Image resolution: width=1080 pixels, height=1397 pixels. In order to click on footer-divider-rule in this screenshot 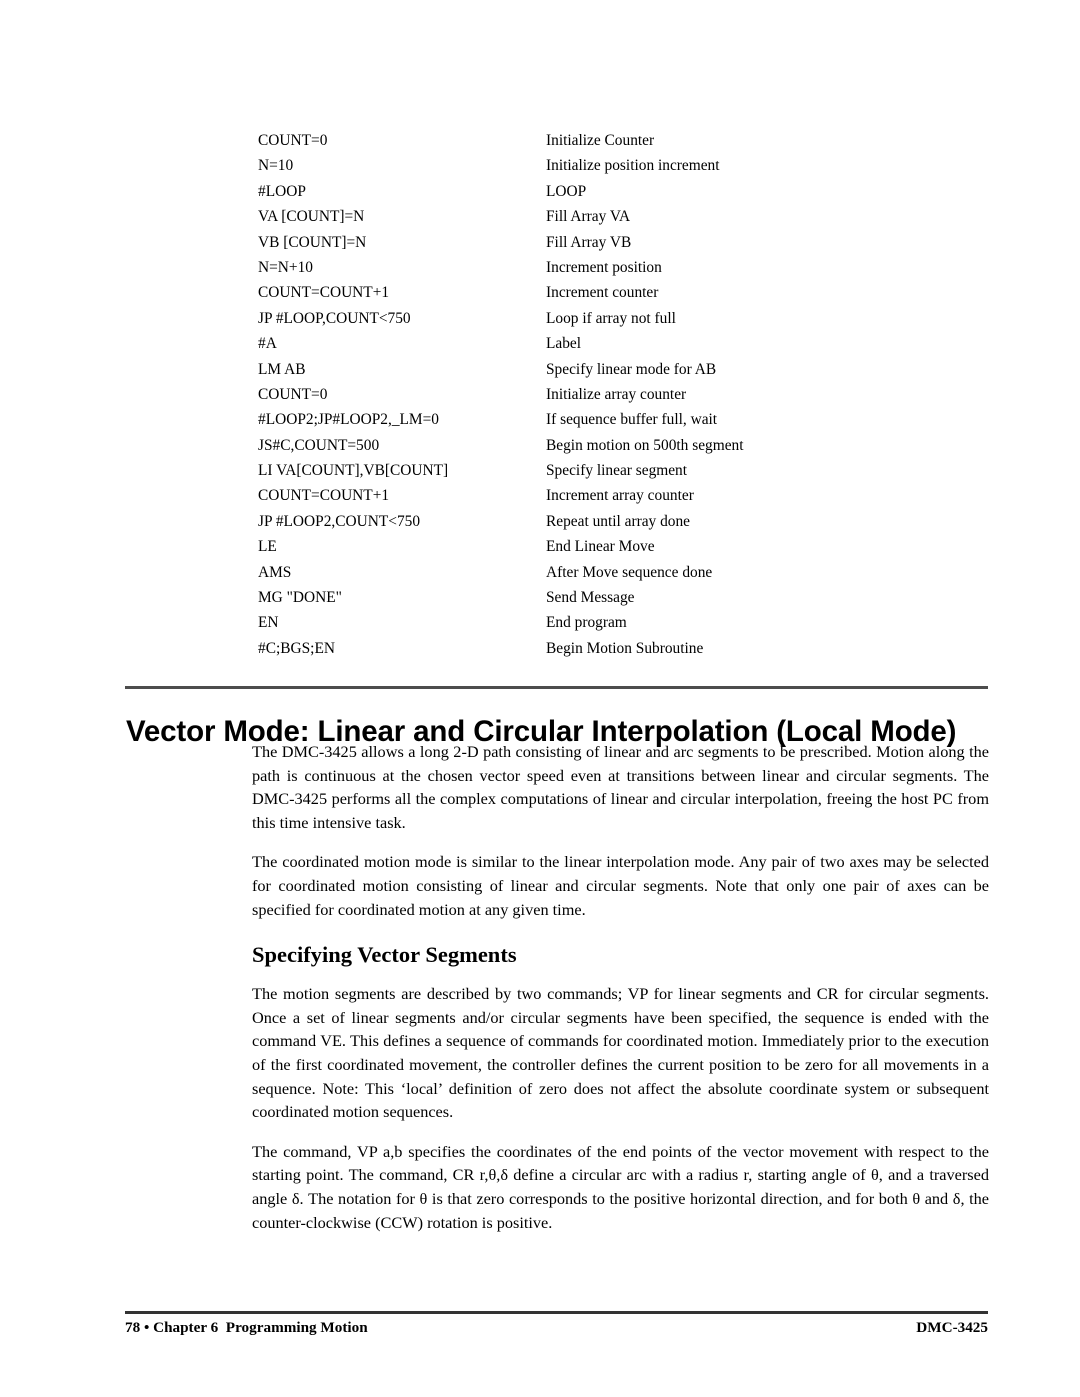, I will do `click(556, 1312)`.